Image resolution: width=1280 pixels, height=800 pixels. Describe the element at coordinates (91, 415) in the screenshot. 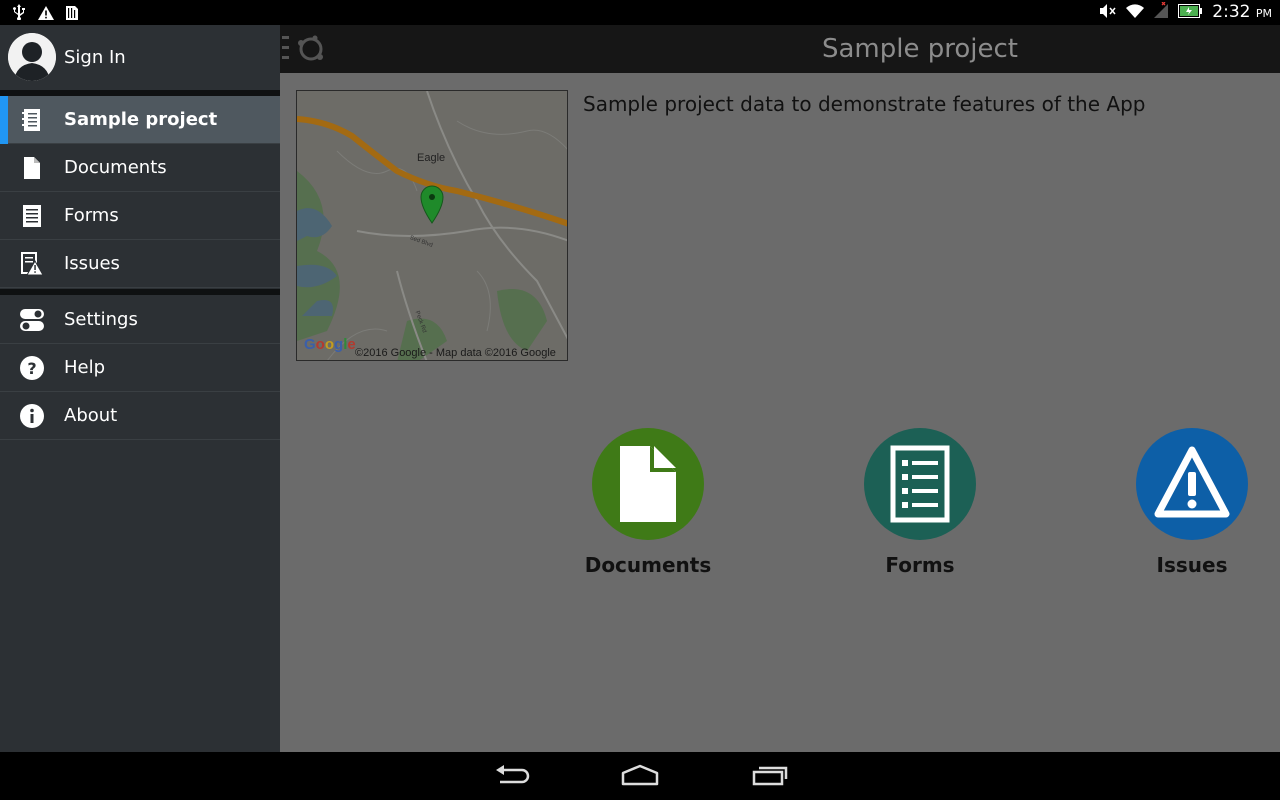

I see `drawer-item-label: About` at that location.